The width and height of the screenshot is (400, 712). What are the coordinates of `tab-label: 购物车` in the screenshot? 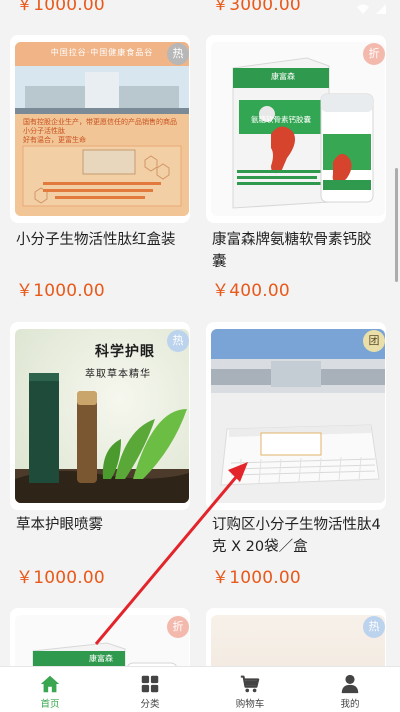 It's located at (250, 704).